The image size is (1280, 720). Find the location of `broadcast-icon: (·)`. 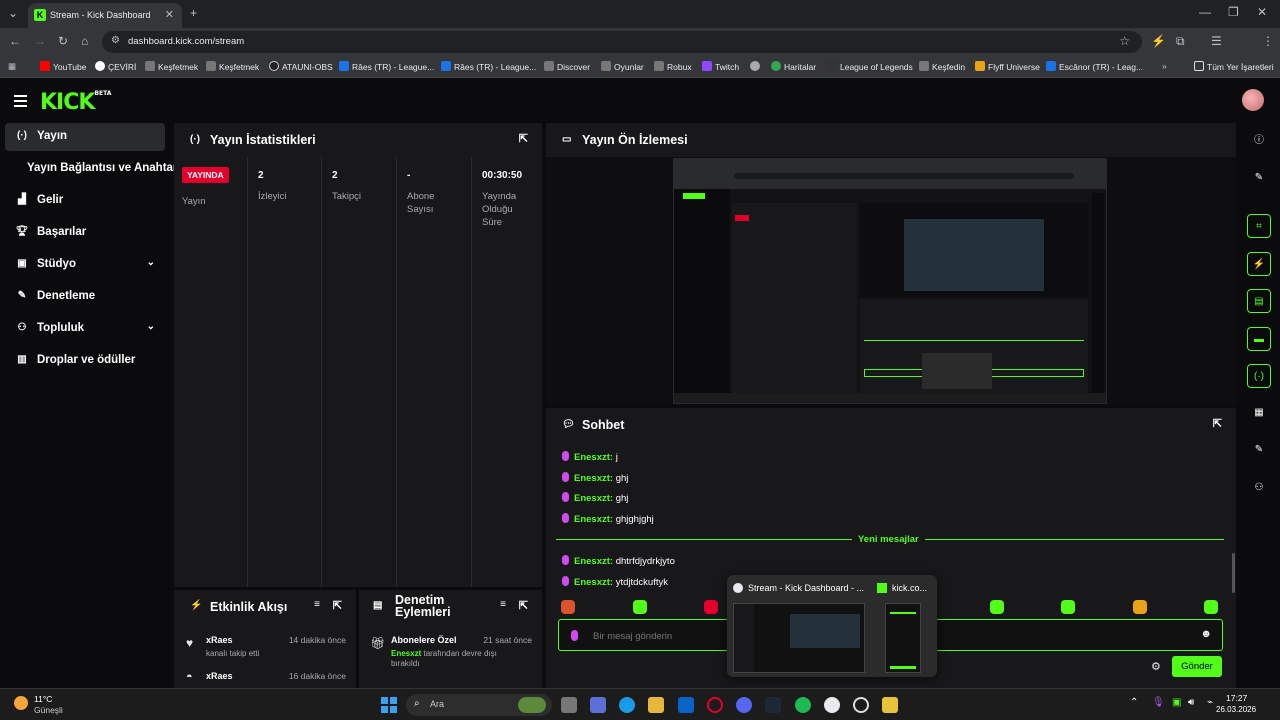

broadcast-icon: (·) is located at coordinates (1259, 376).